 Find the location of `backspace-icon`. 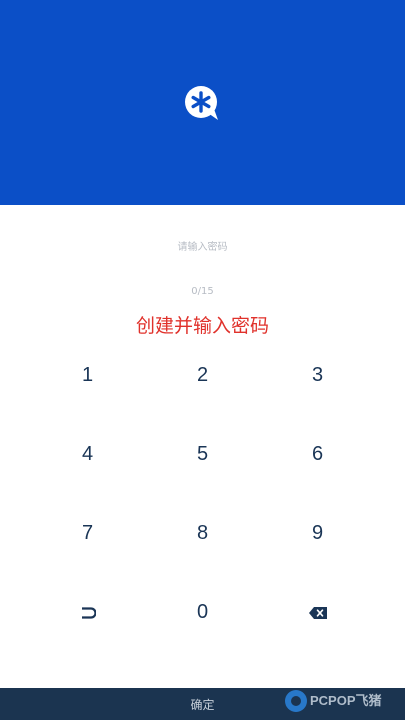

backspace-icon is located at coordinates (317, 612).